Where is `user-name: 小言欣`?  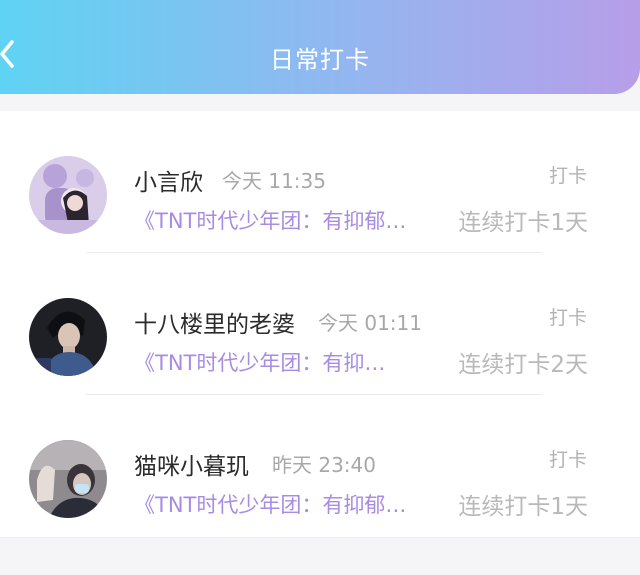 user-name: 小言欣 is located at coordinates (168, 180).